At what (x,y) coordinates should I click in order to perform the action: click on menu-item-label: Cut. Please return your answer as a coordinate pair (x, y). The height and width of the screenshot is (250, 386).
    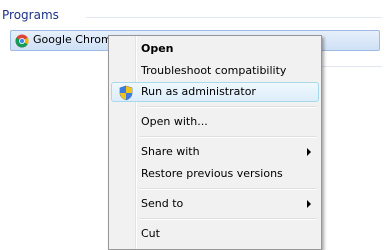
    Looking at the image, I should click on (150, 233).